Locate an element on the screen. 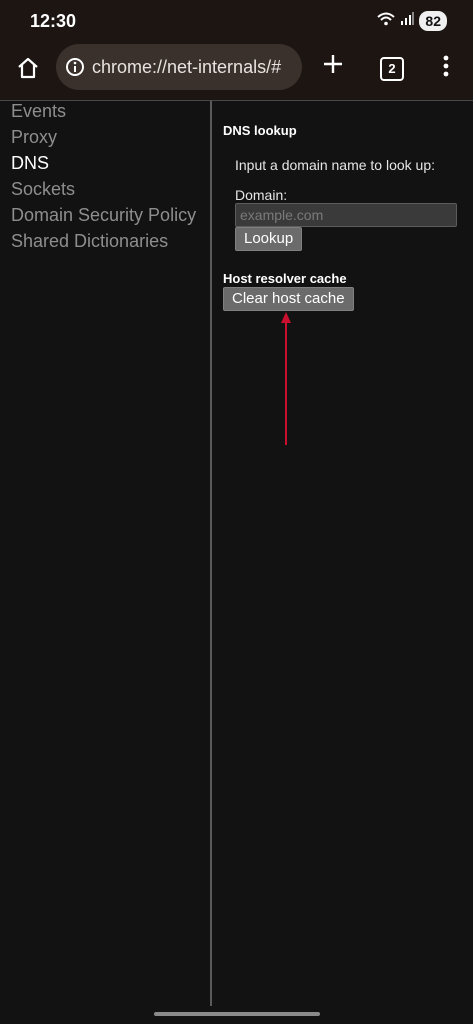  lookup-button: Lookup is located at coordinates (269, 239).